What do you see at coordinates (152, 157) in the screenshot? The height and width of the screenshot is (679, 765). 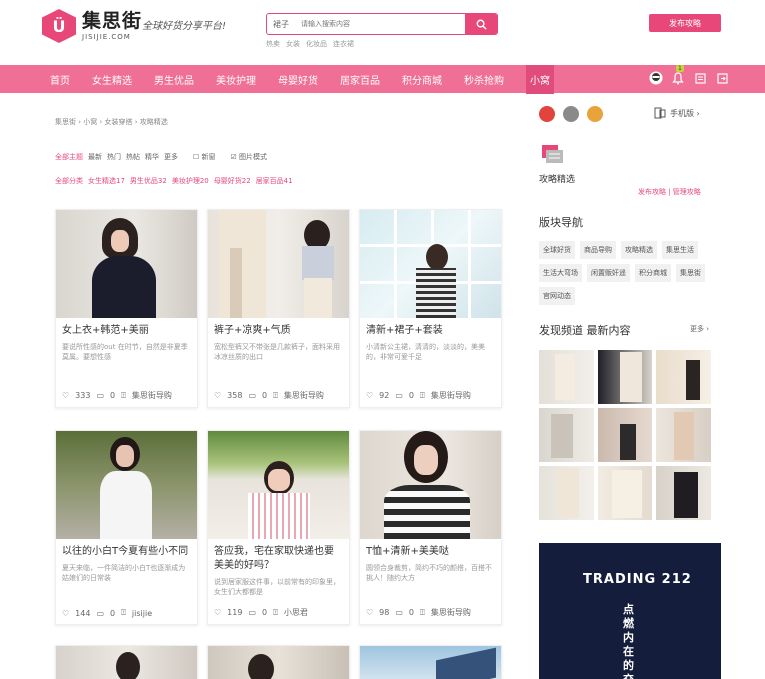 I see `filter-link: 精华` at bounding box center [152, 157].